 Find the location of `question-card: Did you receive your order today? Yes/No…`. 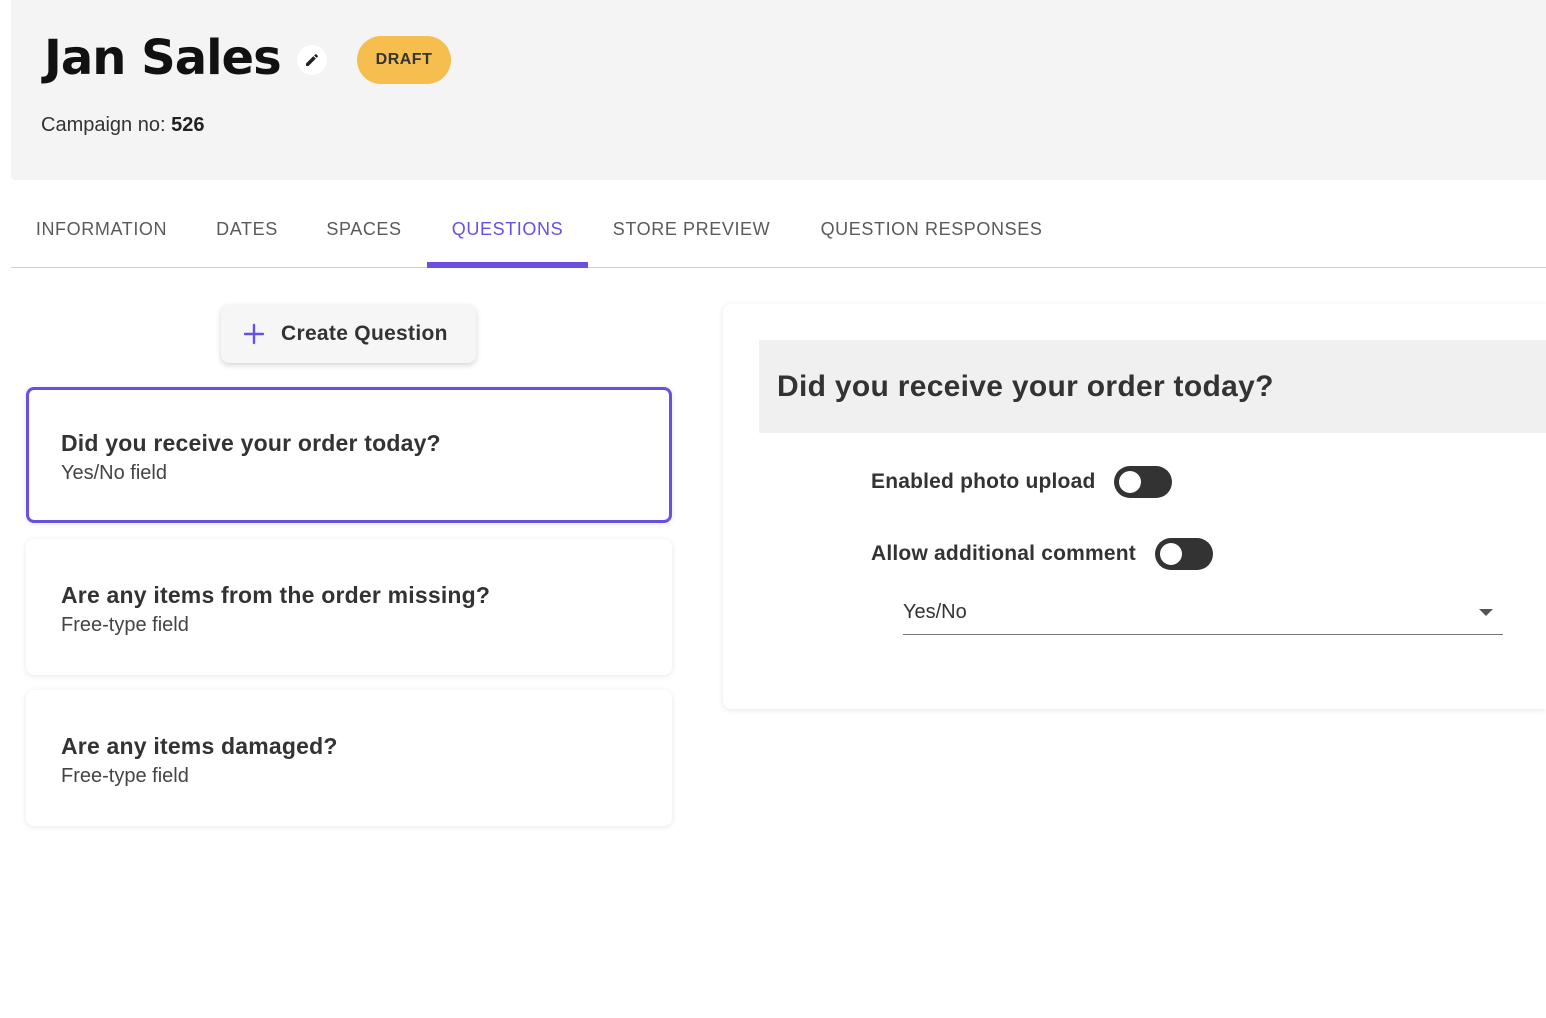

question-card: Did you receive your order today? Yes/No… is located at coordinates (349, 455).